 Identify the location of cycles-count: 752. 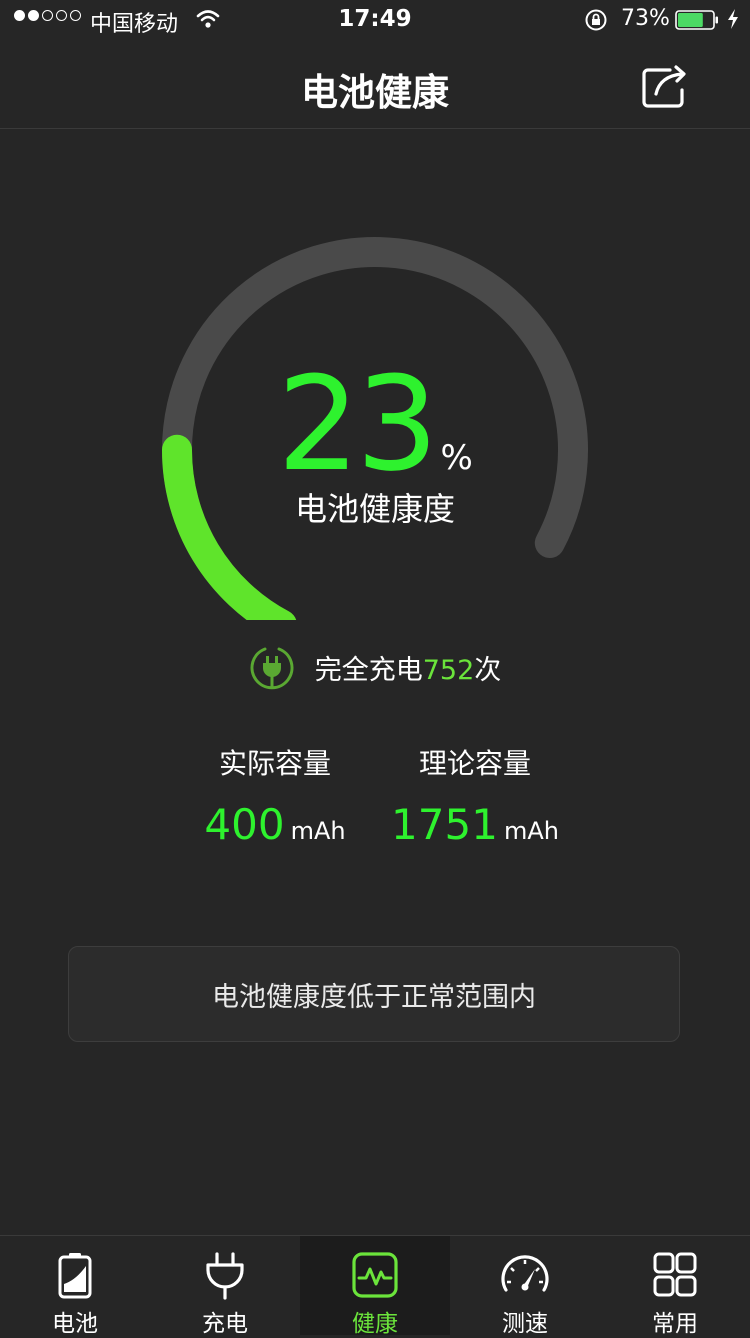
(448, 670).